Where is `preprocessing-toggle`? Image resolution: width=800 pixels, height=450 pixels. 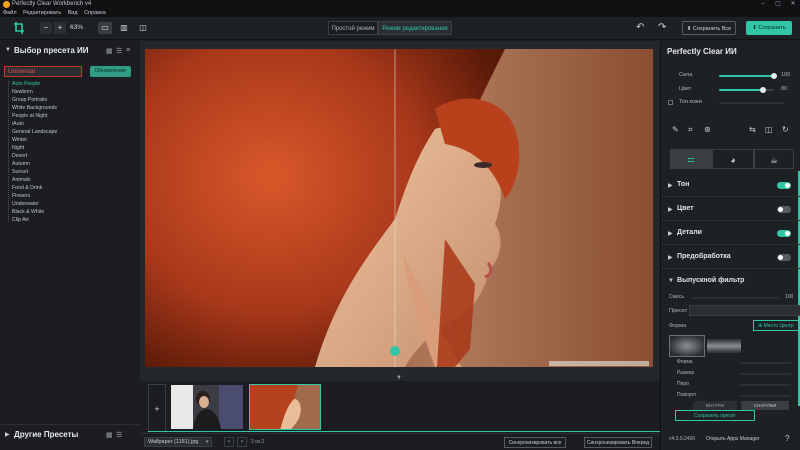
preprocessing-toggle is located at coordinates (784, 257).